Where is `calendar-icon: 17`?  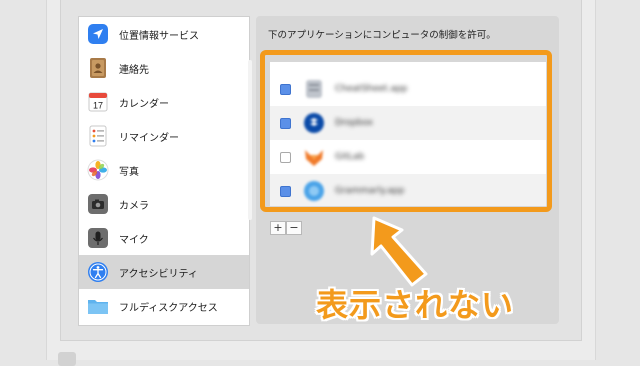
calendar-icon: 17 is located at coordinates (98, 102).